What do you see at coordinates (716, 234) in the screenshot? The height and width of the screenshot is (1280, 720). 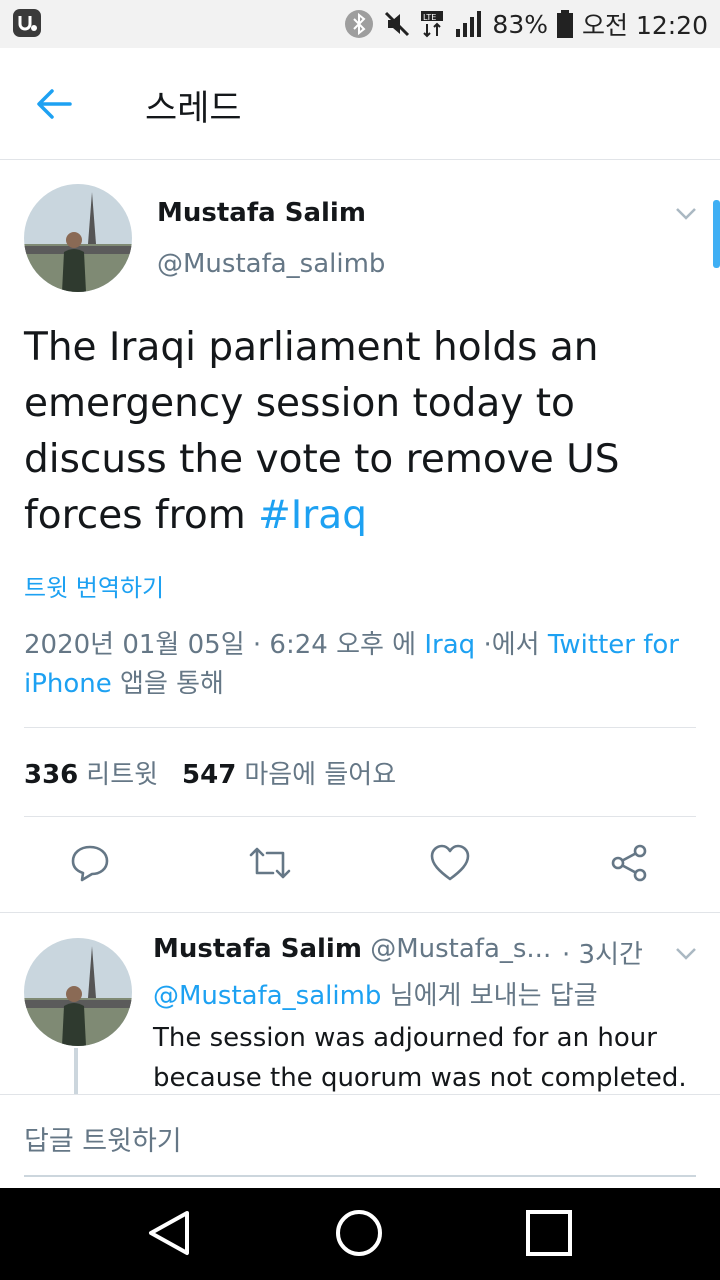 I see `scroll-indicator` at bounding box center [716, 234].